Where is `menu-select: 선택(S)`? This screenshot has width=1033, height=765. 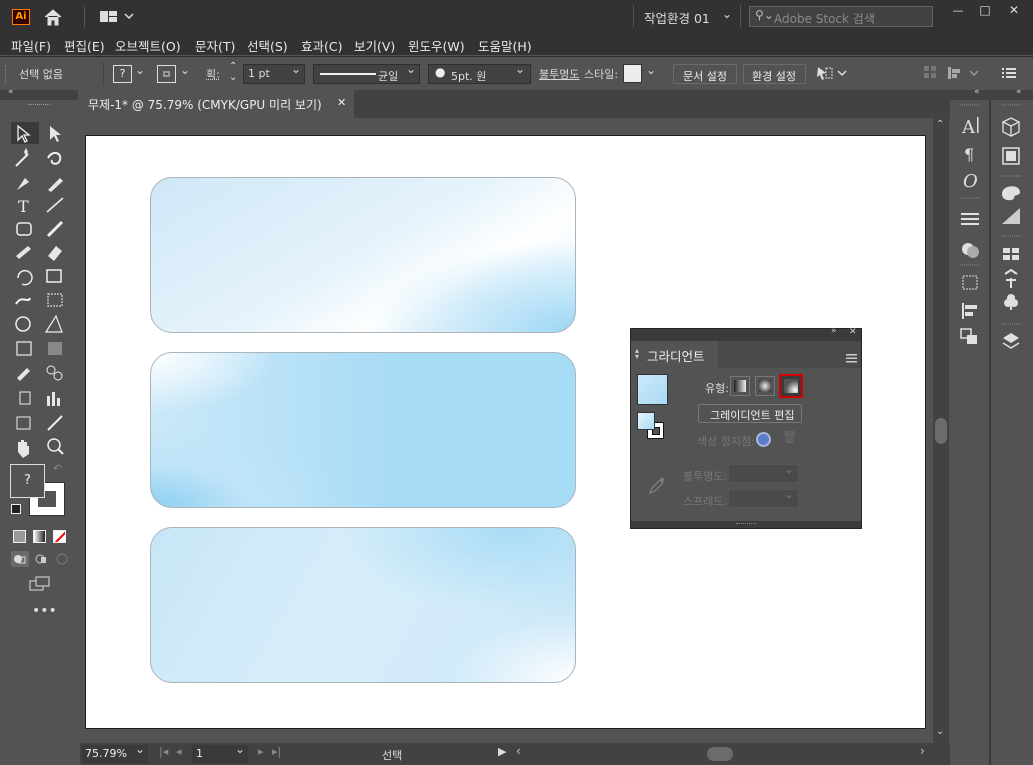 menu-select: 선택(S) is located at coordinates (267, 45).